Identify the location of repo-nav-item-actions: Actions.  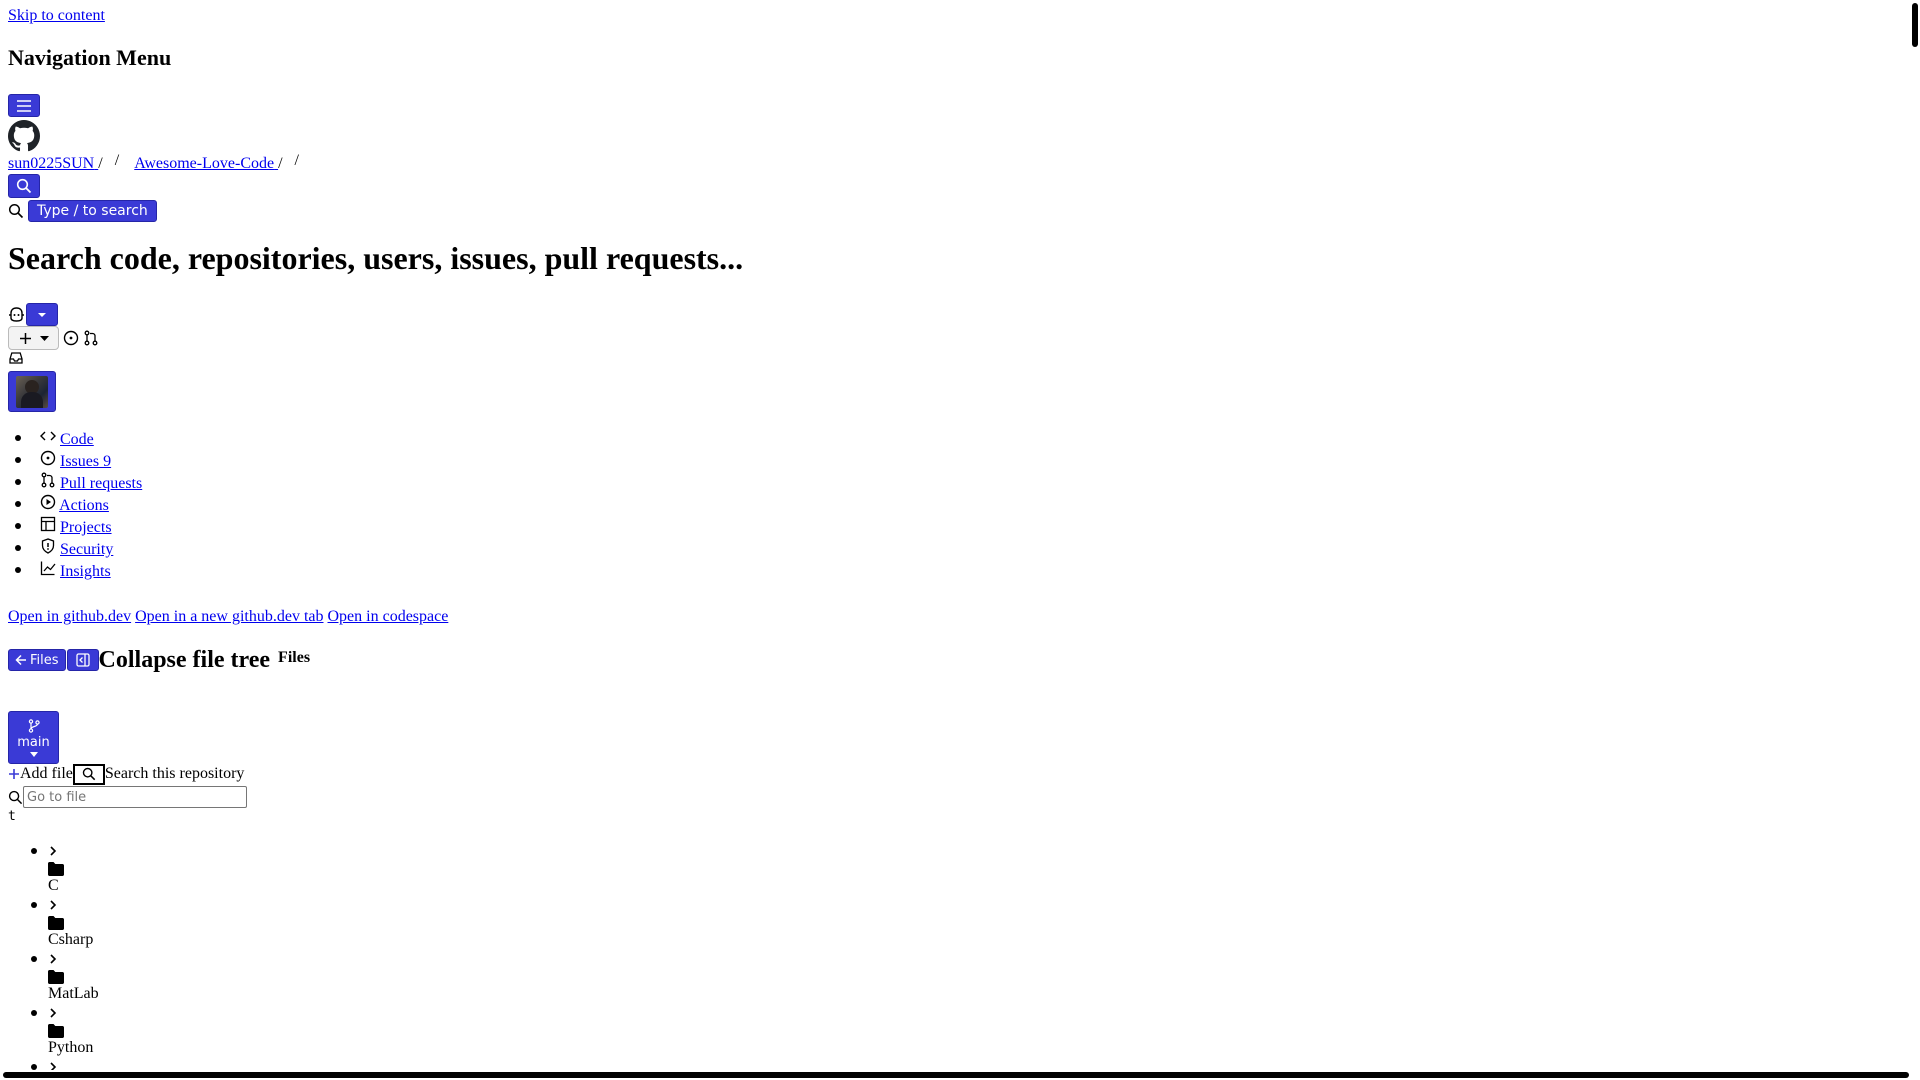
(78, 505).